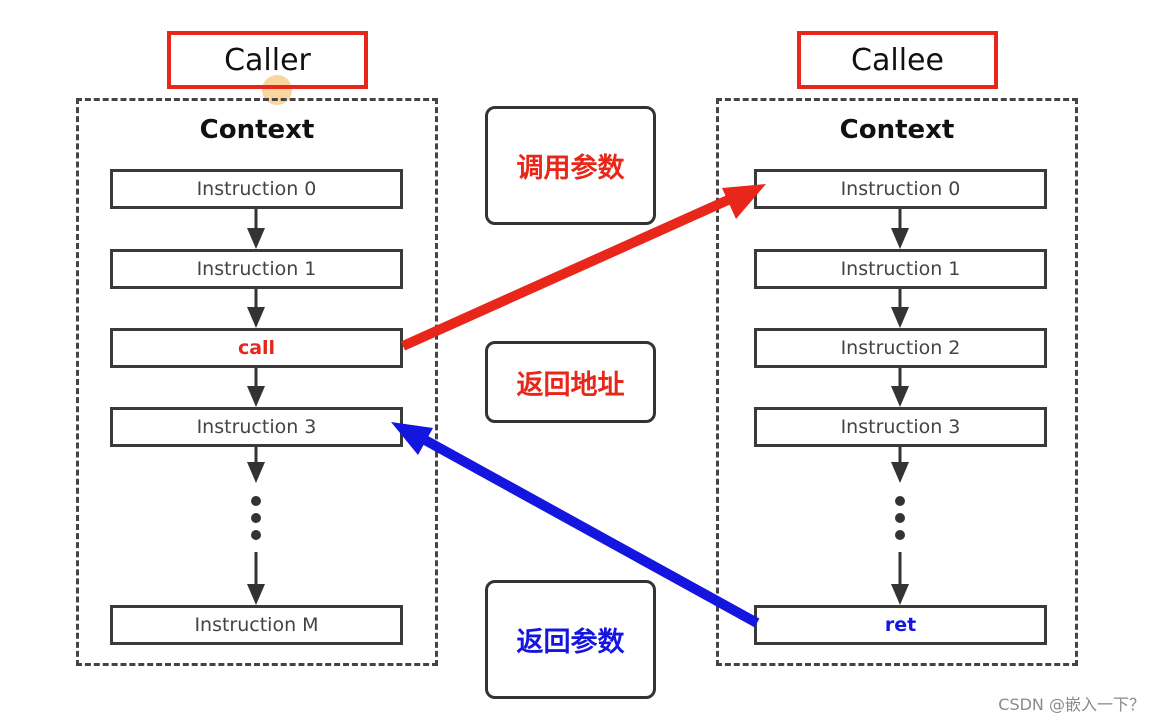  What do you see at coordinates (412, 438) in the screenshot?
I see `return-arrowhead` at bounding box center [412, 438].